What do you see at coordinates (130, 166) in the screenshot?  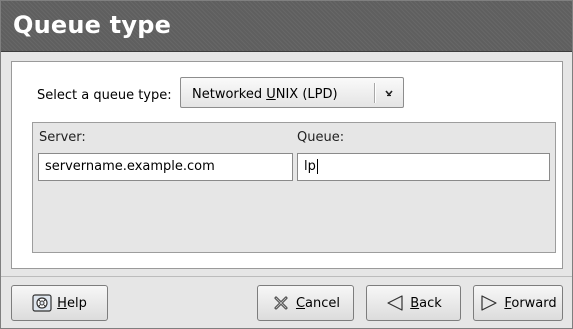 I see `server-input-value: servername.example.com` at bounding box center [130, 166].